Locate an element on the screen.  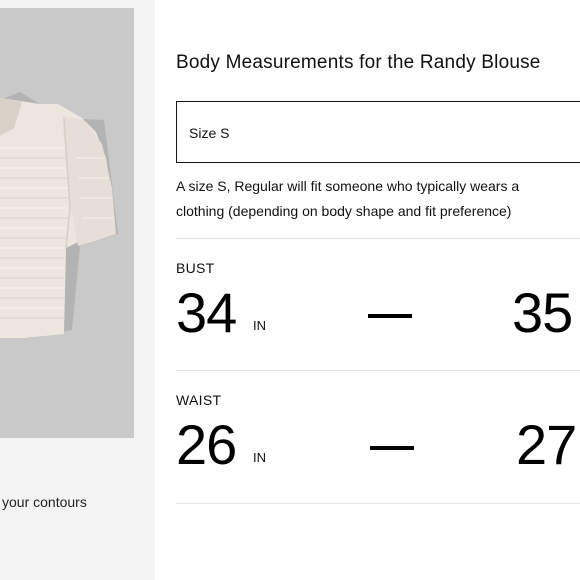
page-title: Body Measurements for the Randy Blouse is located at coordinates (358, 62).